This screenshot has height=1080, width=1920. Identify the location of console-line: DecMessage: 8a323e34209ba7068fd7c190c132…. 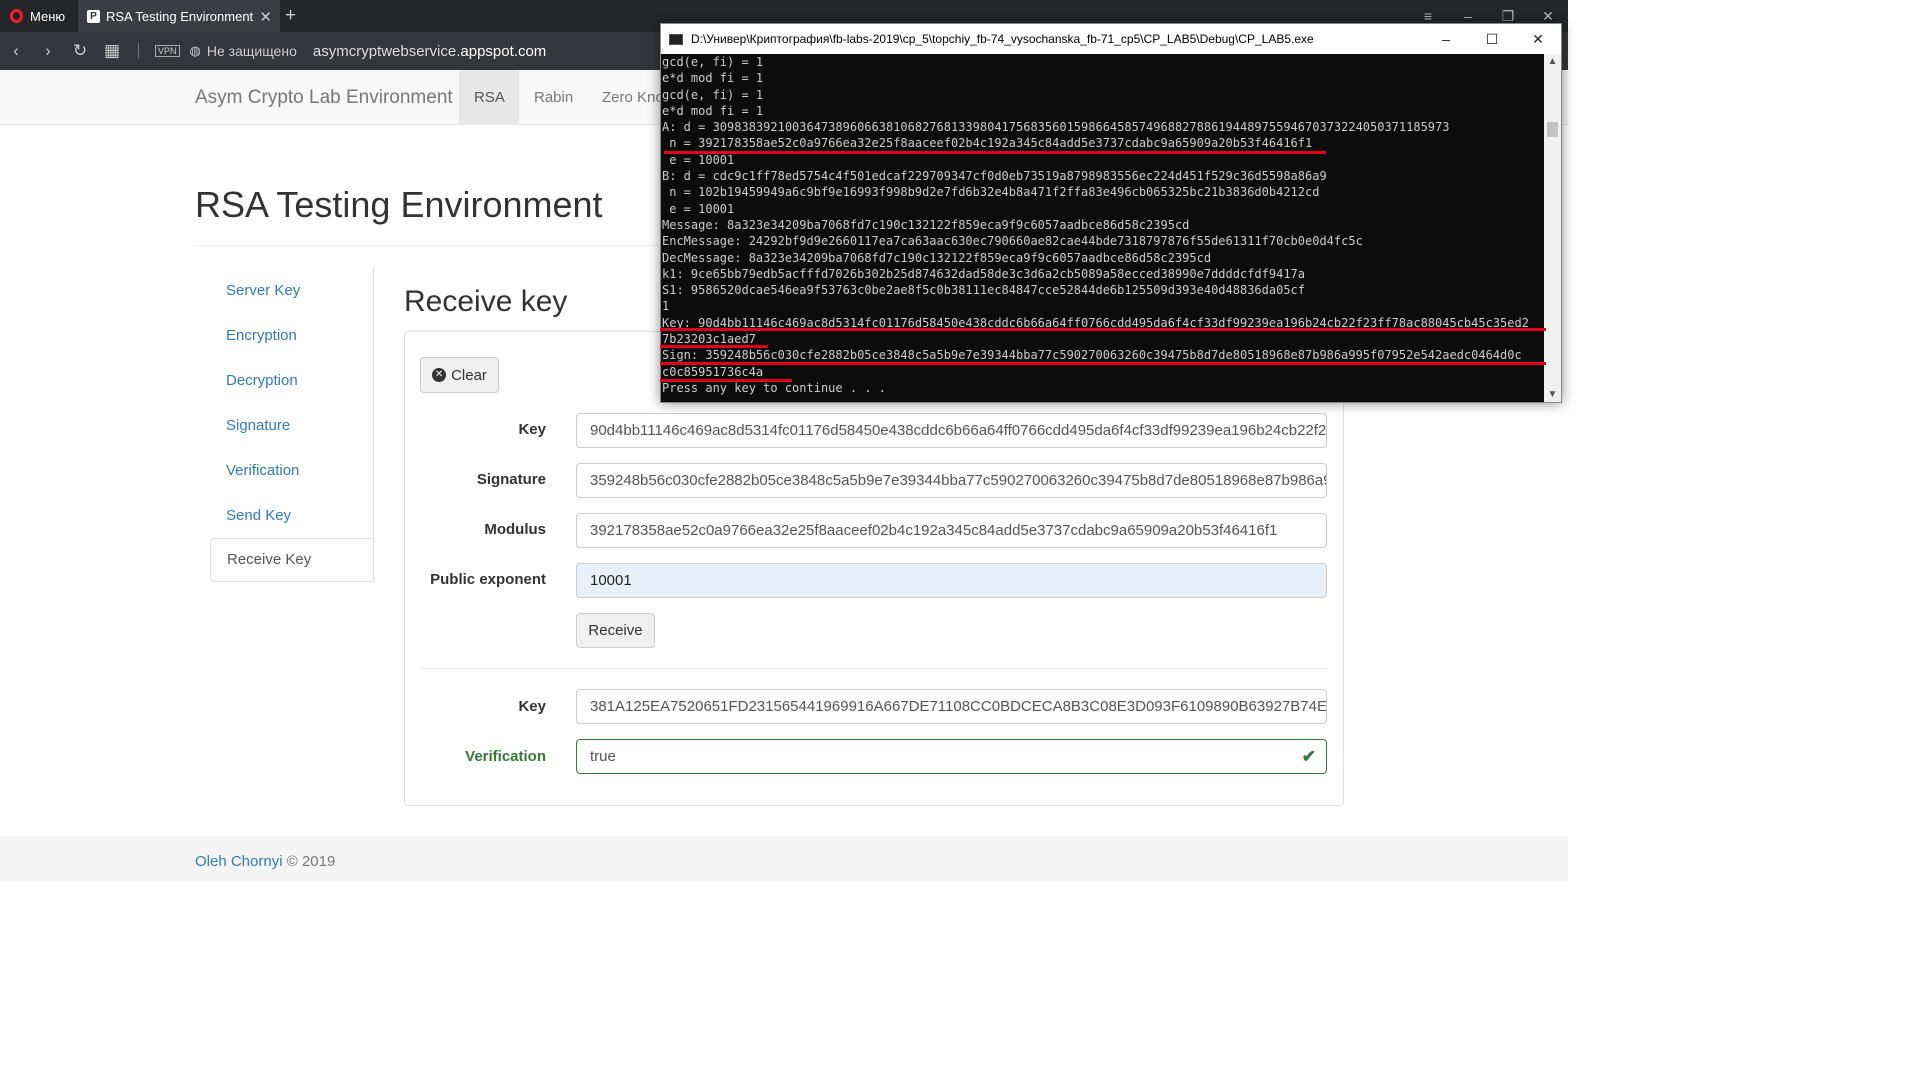
(937, 257).